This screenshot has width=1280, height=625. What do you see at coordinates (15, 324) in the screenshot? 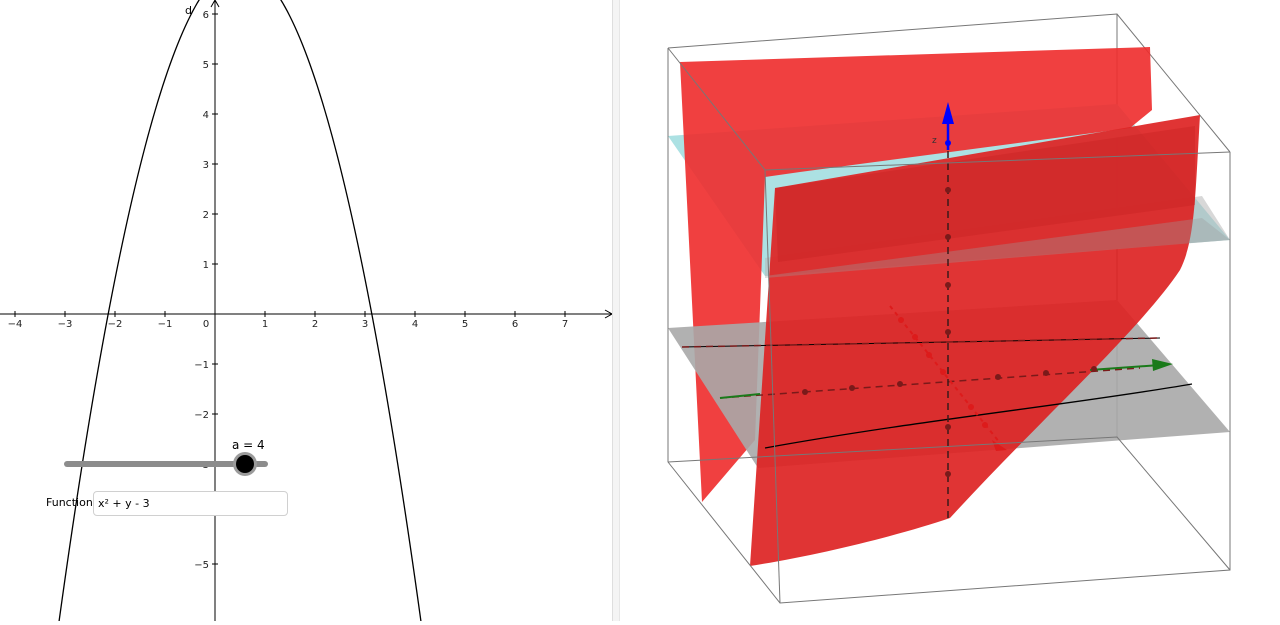
I see `x-tick-label: −4` at bounding box center [15, 324].